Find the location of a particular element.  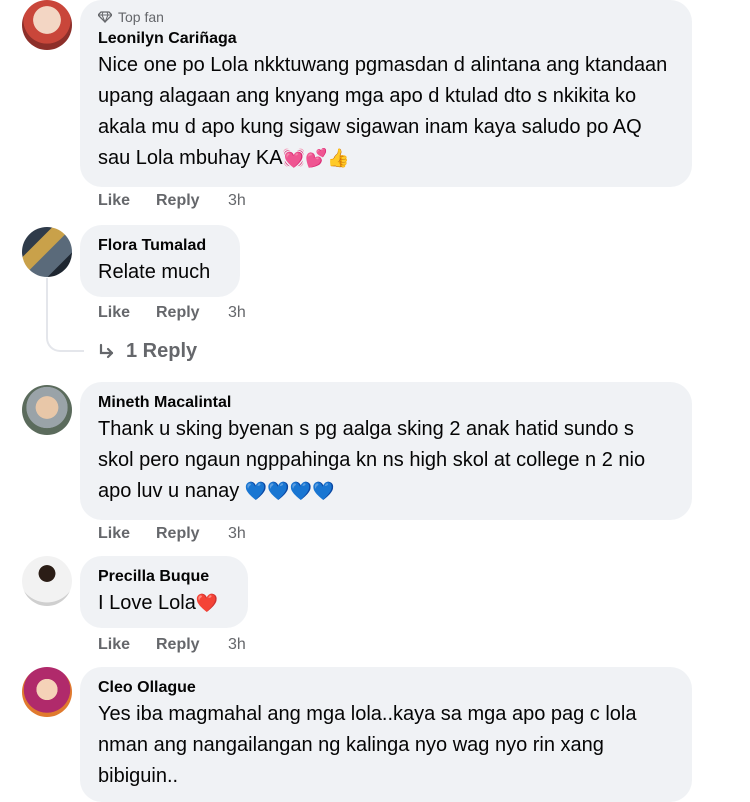

emoji-reaction: 💓💕👍 is located at coordinates (316, 158).